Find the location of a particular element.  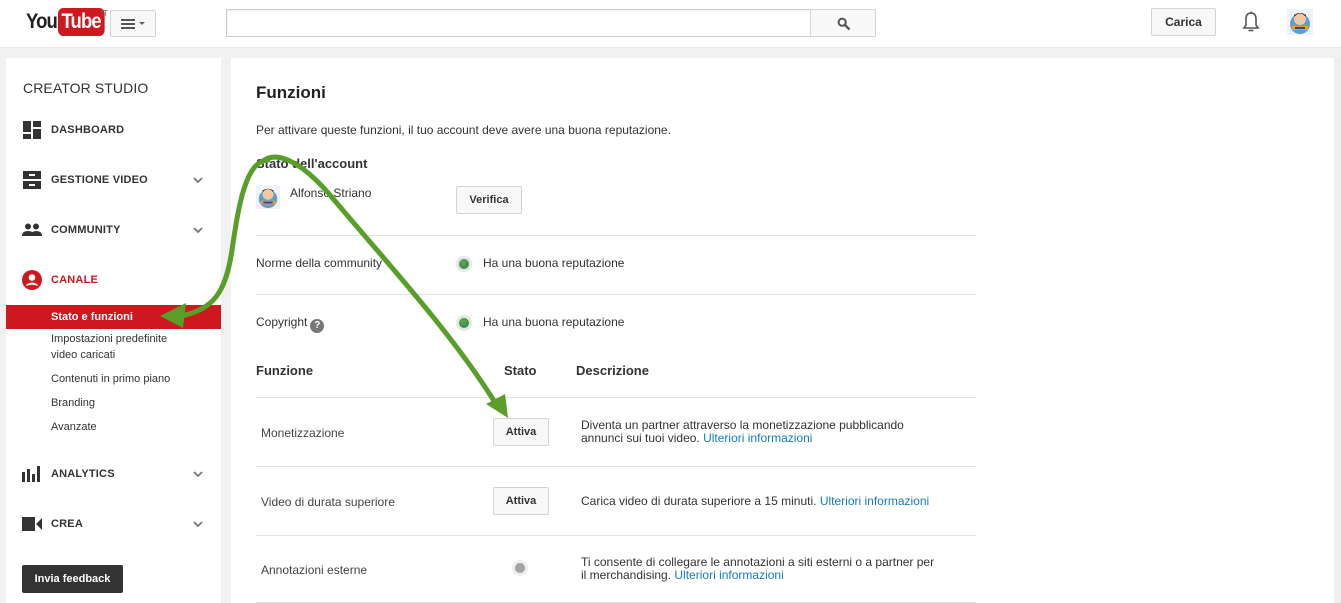

search-box is located at coordinates (518, 23).